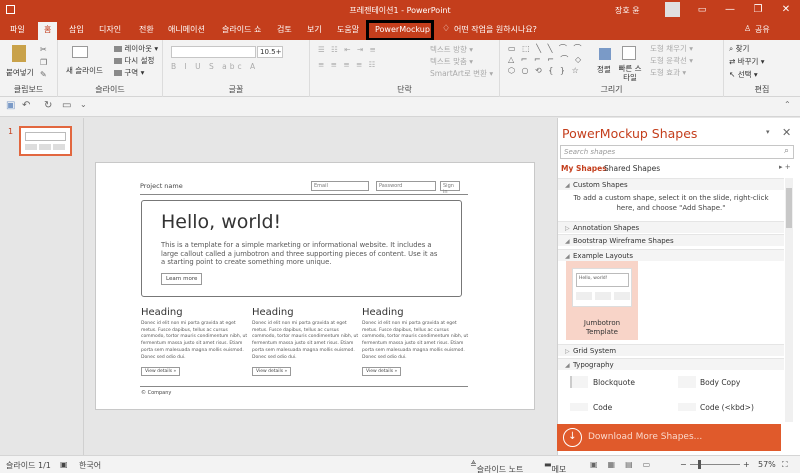 This screenshot has height=473, width=800. What do you see at coordinates (186, 29) in the screenshot?
I see `tab-animations: 애니메이션` at bounding box center [186, 29].